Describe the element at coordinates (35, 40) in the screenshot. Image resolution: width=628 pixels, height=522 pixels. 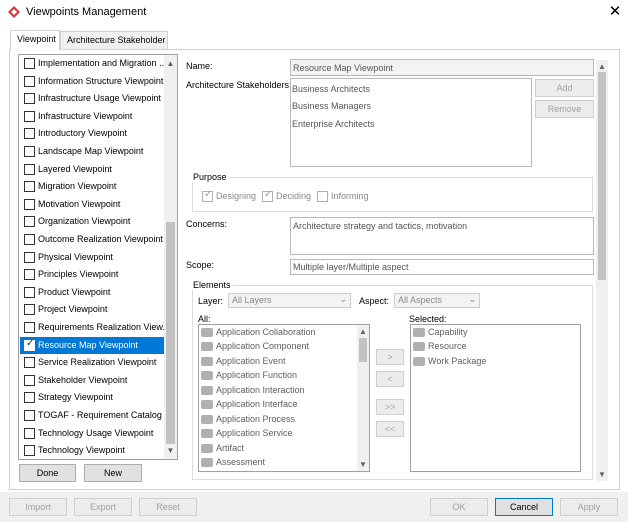
I see `tab-viewpoint: Viewpoint` at that location.